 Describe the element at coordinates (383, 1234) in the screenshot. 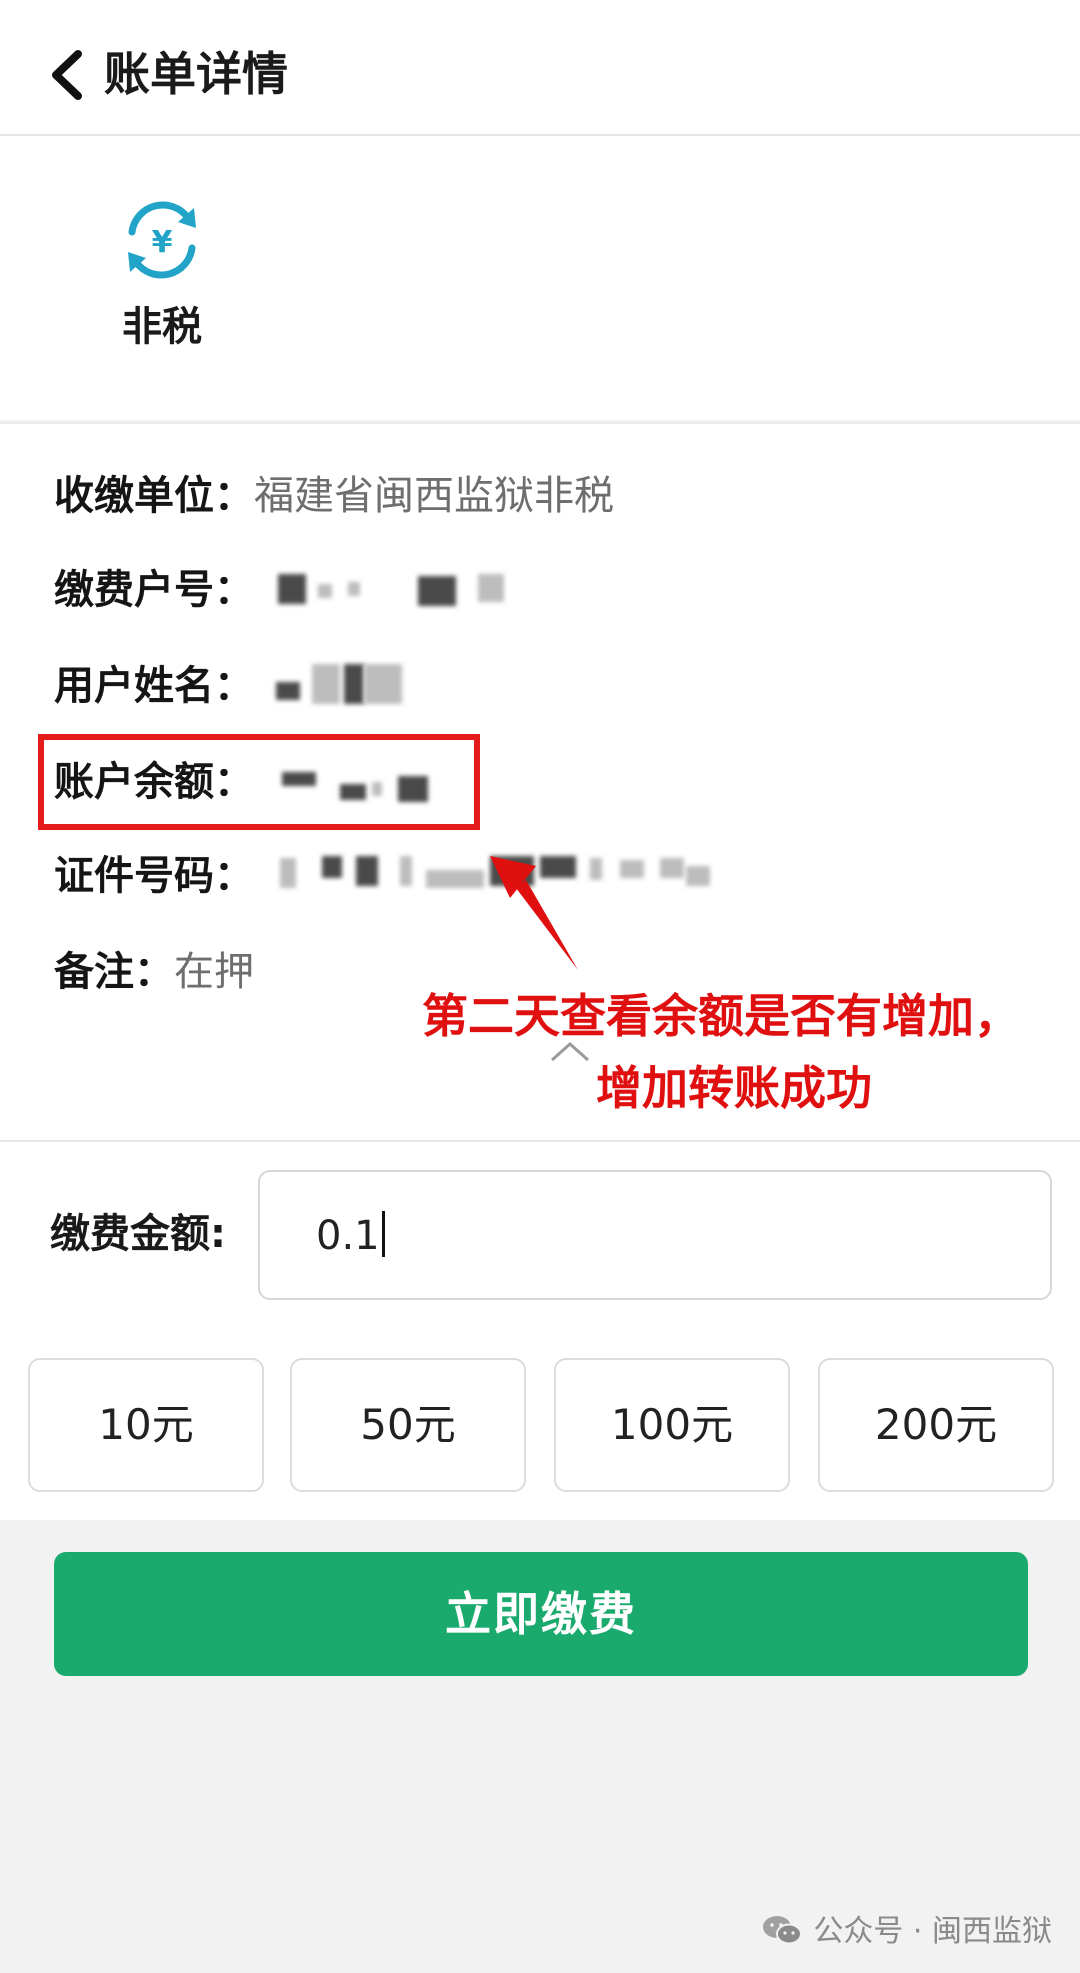

I see `text-cursor` at that location.